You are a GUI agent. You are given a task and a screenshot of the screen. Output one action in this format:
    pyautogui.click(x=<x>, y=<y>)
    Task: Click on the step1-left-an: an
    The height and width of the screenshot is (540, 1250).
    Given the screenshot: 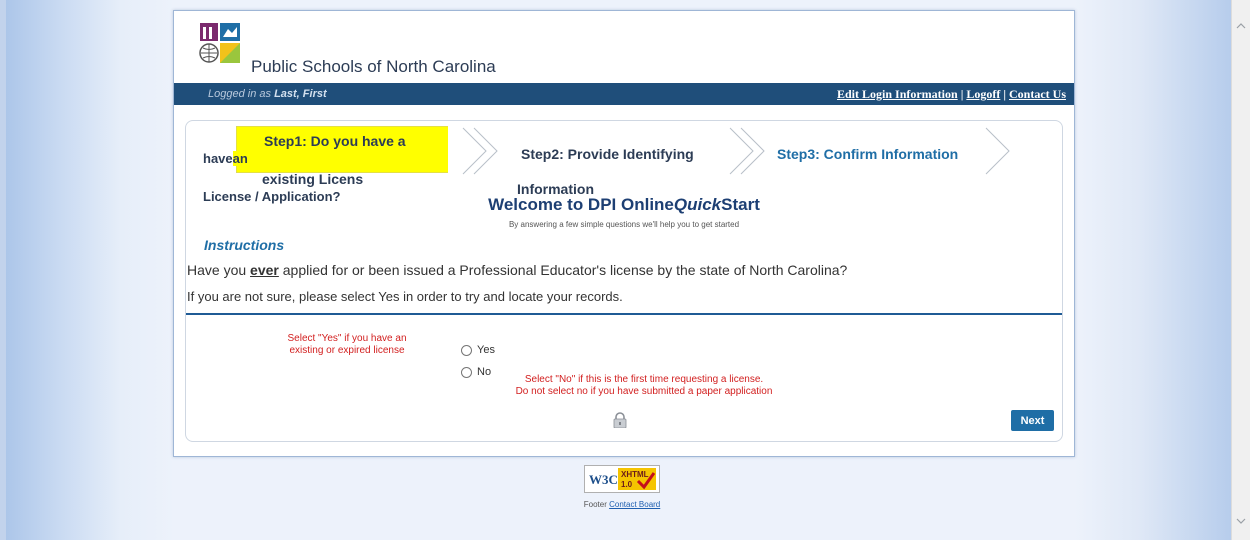 What is the action you would take?
    pyautogui.click(x=240, y=158)
    